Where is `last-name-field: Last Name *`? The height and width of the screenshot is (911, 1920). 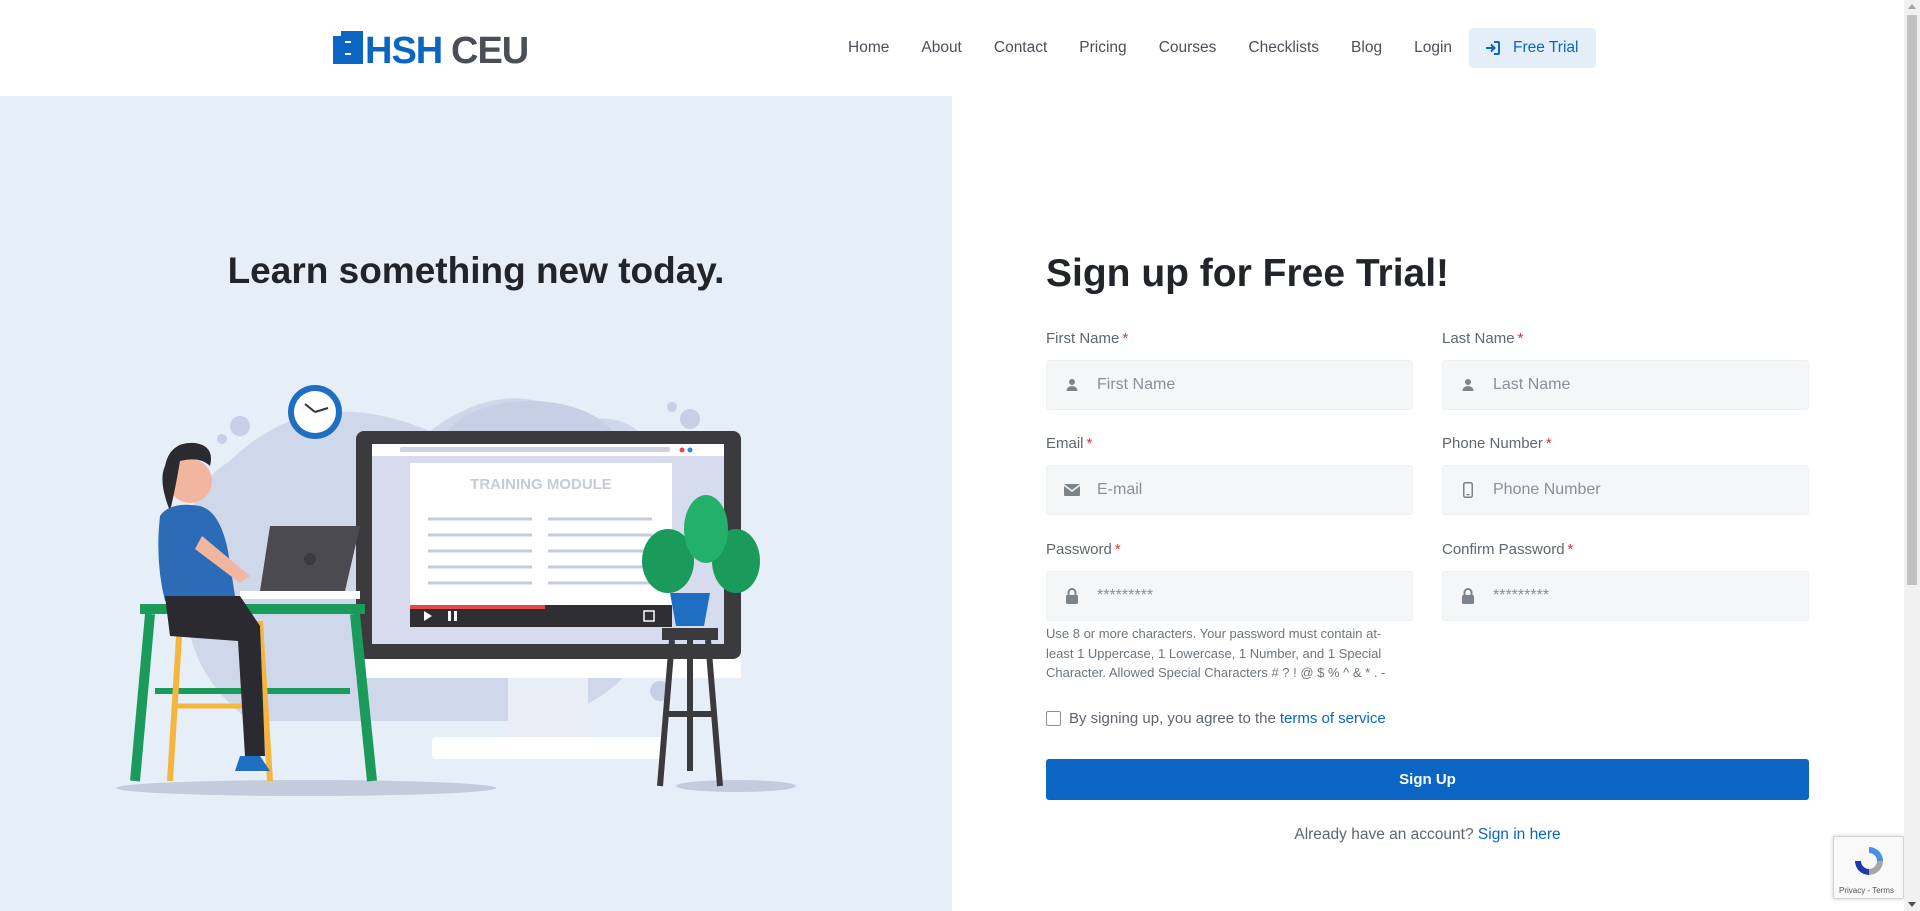
last-name-field: Last Name * is located at coordinates (1625, 370).